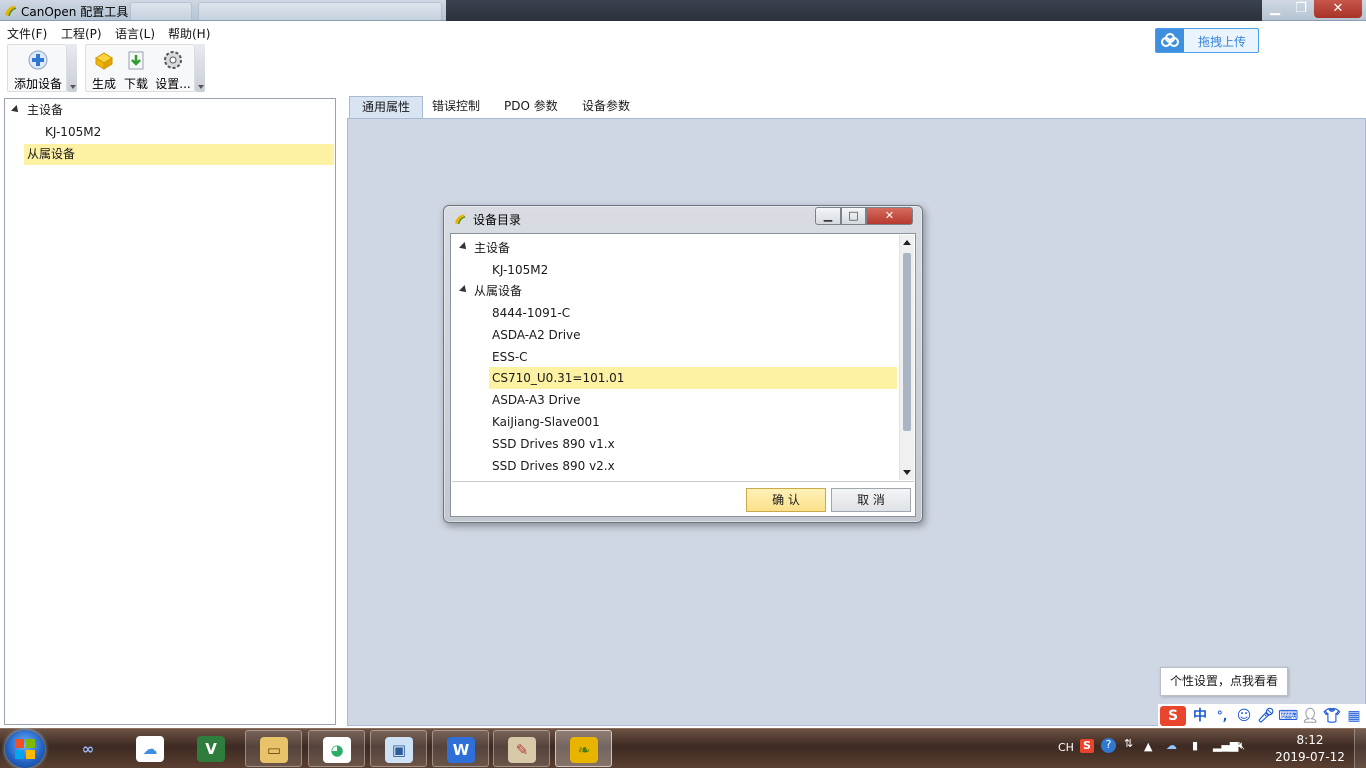 The width and height of the screenshot is (1366, 768). What do you see at coordinates (553, 465) in the screenshot?
I see `catalog-node-label: SSD Drives 890 v2.x` at bounding box center [553, 465].